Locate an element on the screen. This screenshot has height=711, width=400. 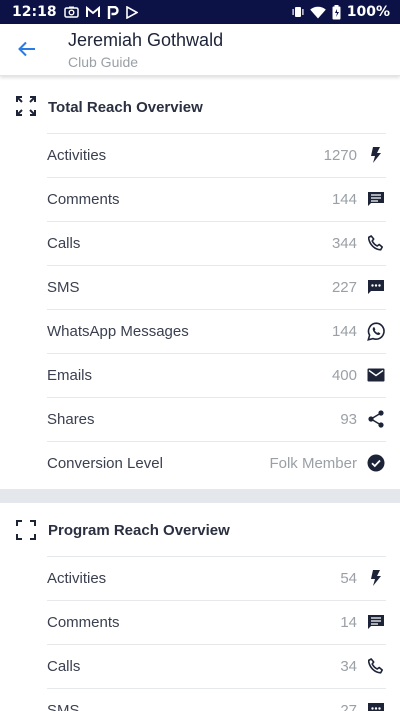
stat-row-calls: Calls 344 is located at coordinates (216, 243).